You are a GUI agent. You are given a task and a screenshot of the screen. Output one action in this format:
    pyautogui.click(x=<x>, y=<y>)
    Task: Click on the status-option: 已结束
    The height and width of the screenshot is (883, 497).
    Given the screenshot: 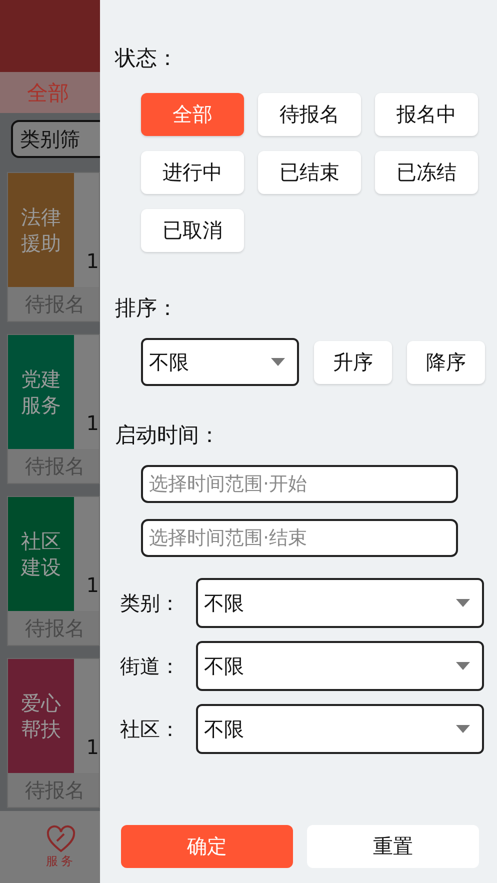 What is the action you would take?
    pyautogui.click(x=309, y=172)
    